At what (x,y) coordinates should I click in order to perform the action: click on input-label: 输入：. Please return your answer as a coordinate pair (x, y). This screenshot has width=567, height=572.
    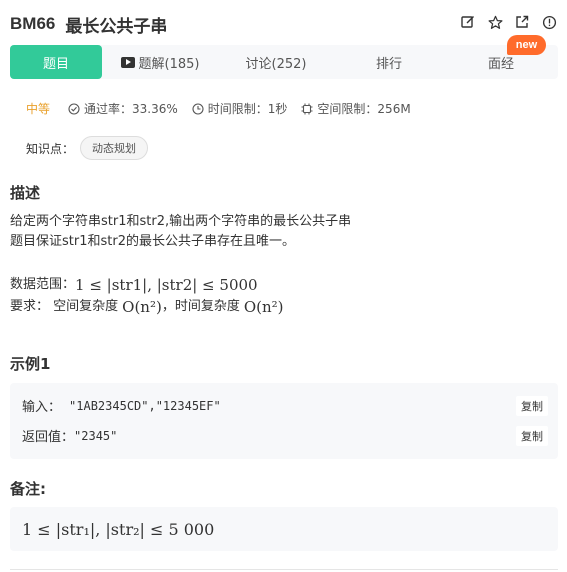
    Looking at the image, I should click on (42, 407).